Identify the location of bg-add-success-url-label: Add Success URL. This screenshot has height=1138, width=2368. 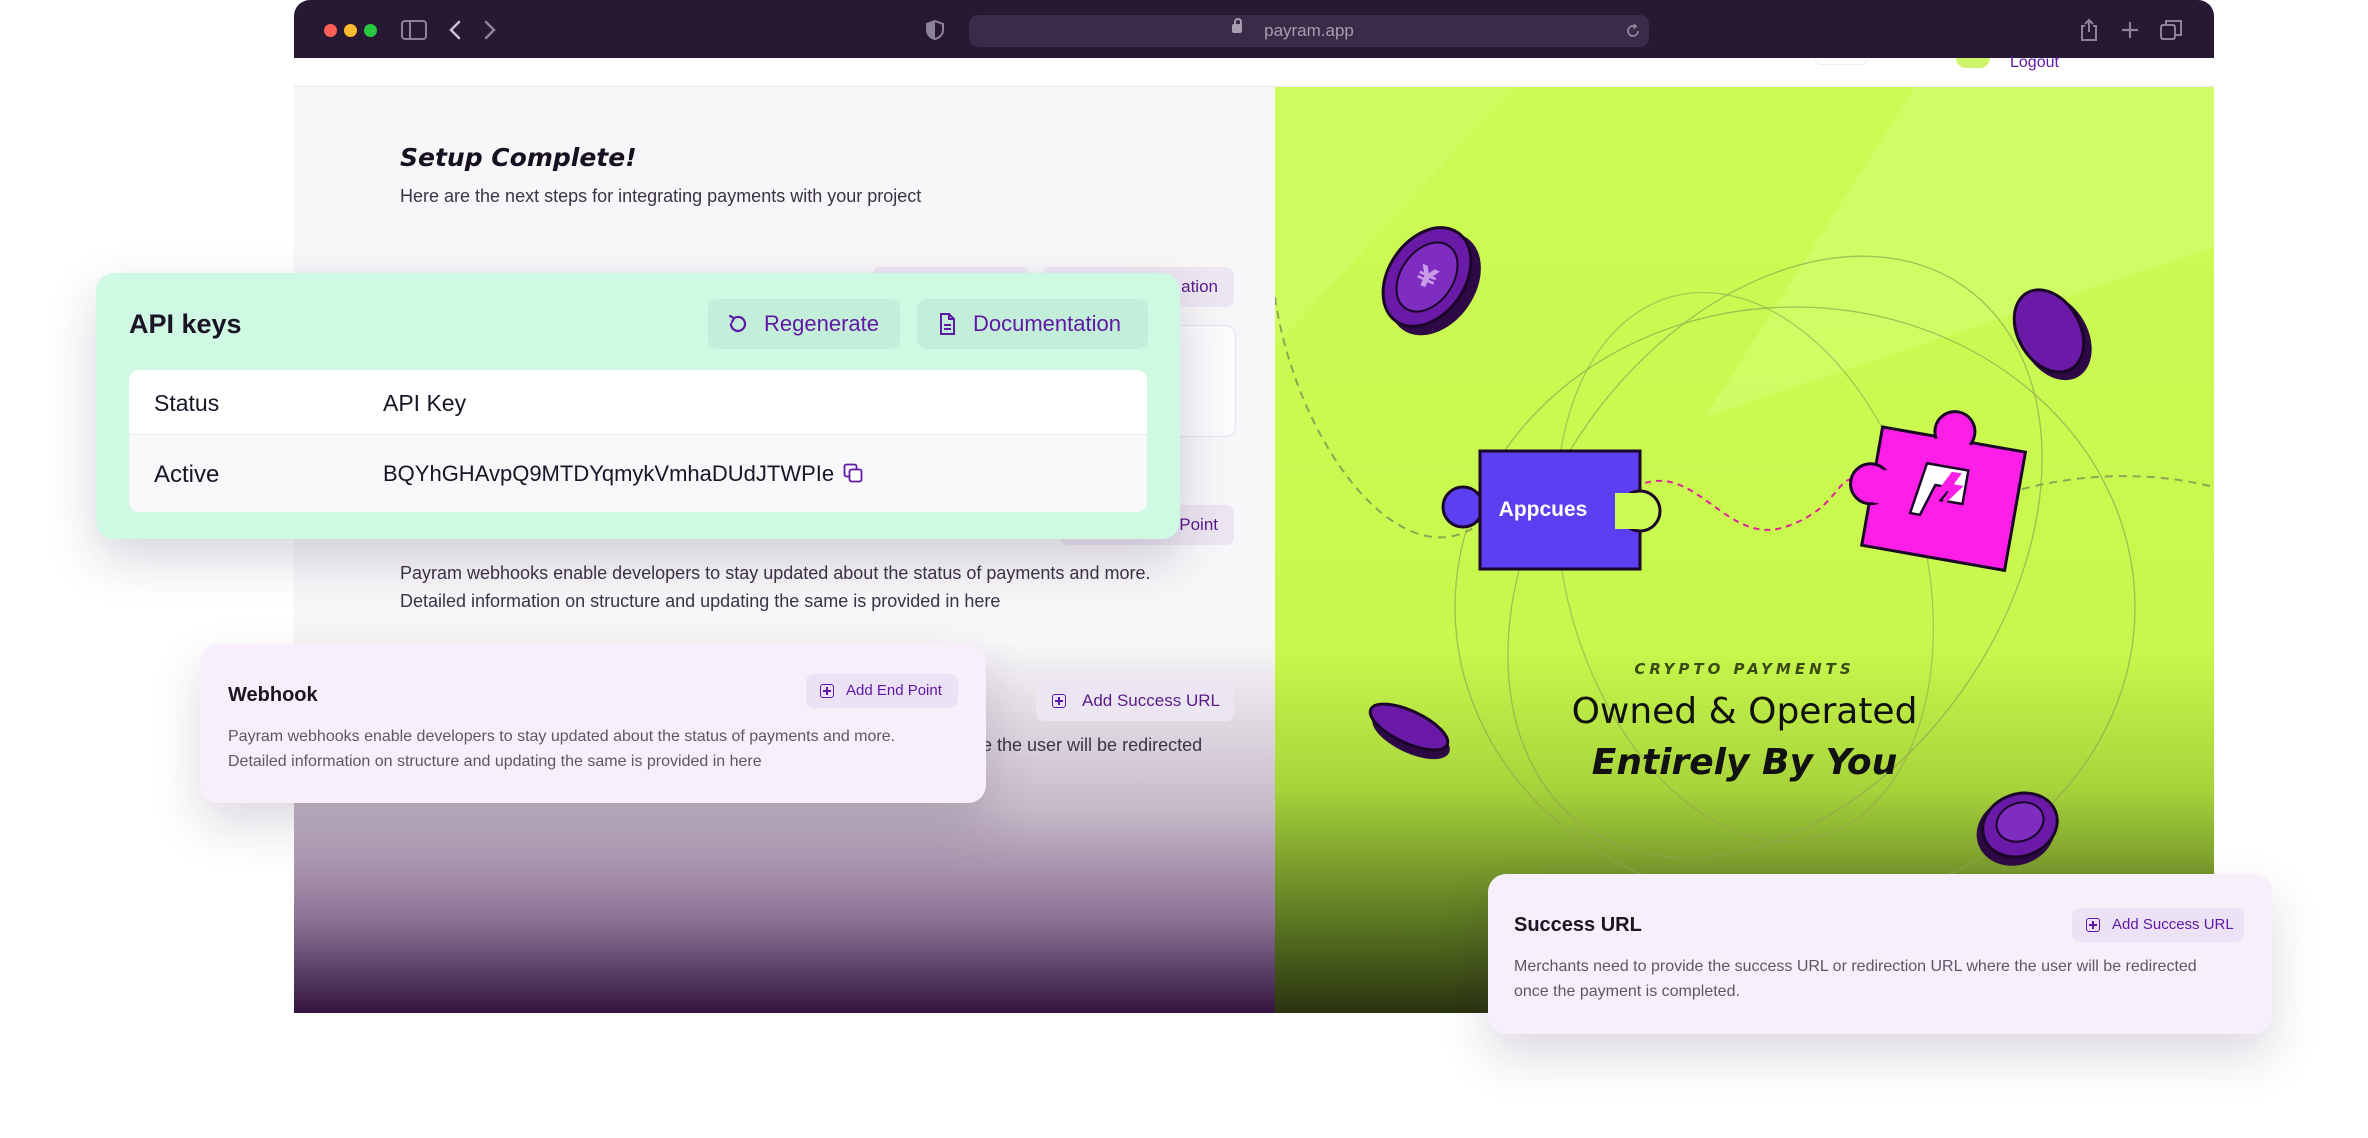
(1151, 700).